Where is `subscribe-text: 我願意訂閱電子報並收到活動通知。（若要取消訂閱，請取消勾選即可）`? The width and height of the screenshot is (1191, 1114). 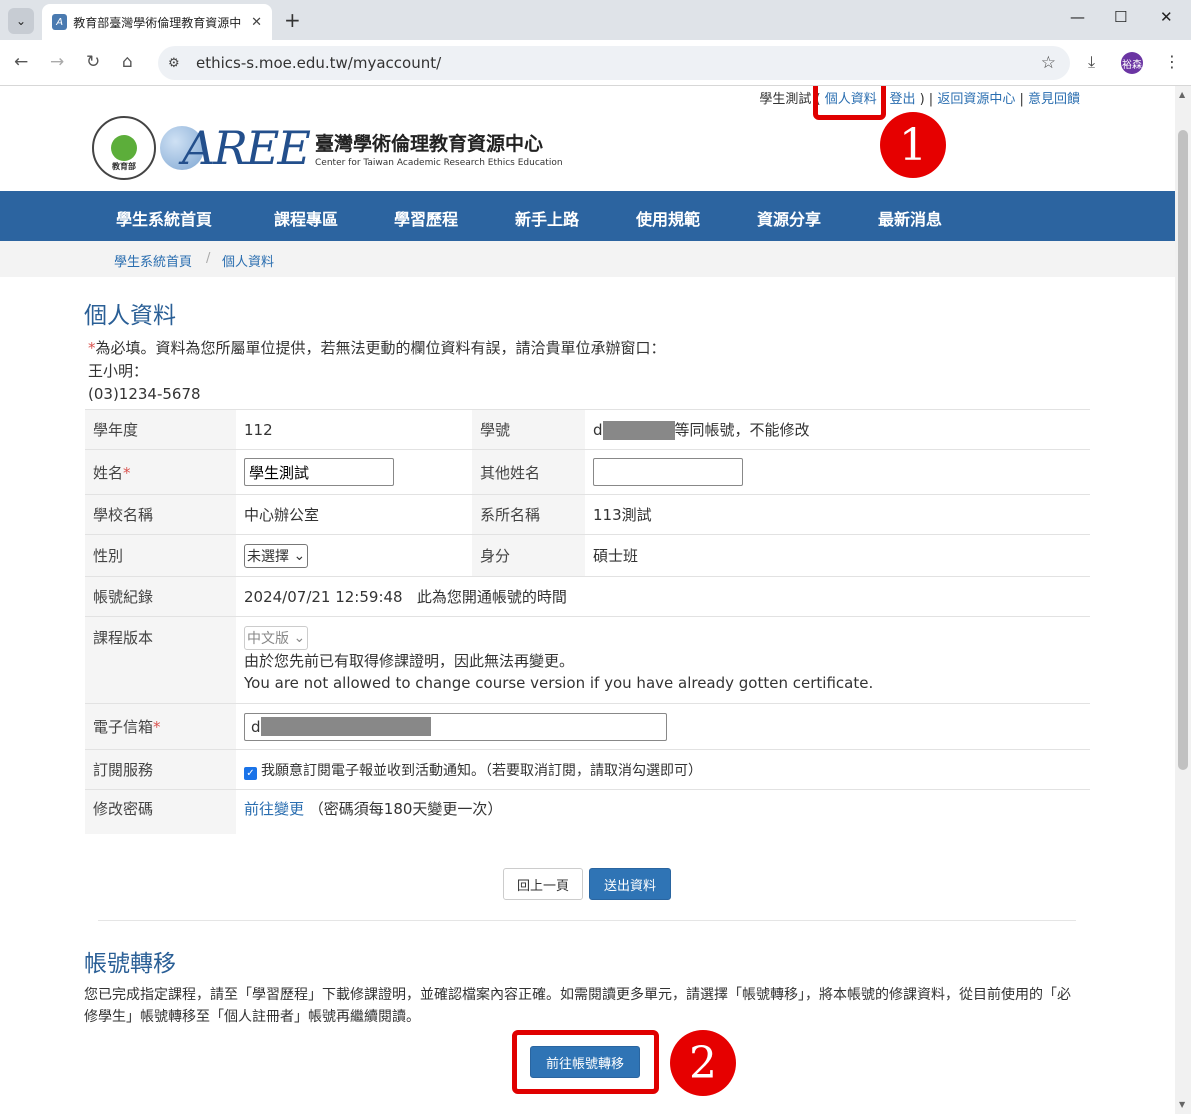
subscribe-text: 我願意訂閱電子報並收到活動通知。（若要取消訂閱，請取消勾選即可） is located at coordinates (481, 770).